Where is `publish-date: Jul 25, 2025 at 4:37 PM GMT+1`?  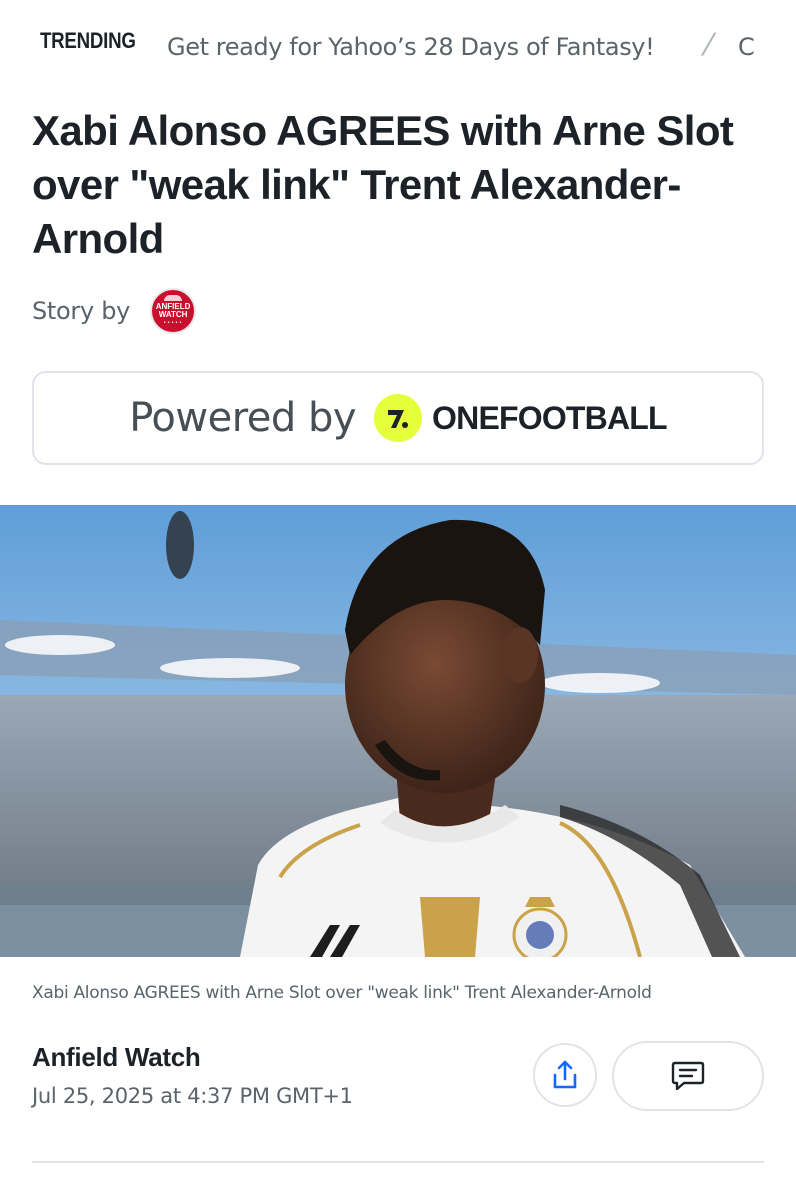
publish-date: Jul 25, 2025 at 4:37 PM GMT+1 is located at coordinates (192, 1096).